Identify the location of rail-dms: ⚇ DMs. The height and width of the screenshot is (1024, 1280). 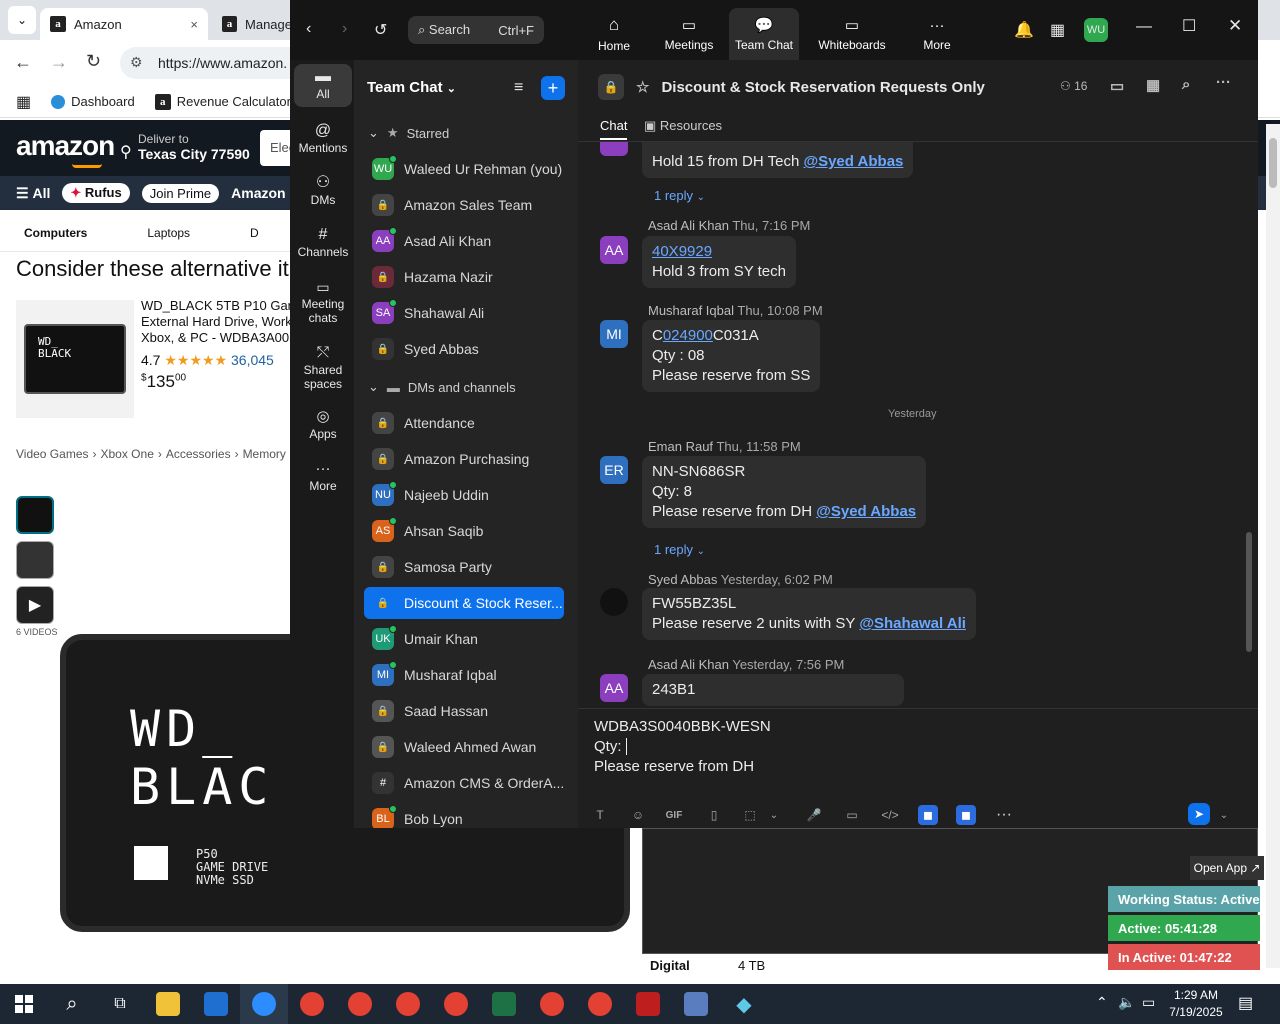
(323, 191).